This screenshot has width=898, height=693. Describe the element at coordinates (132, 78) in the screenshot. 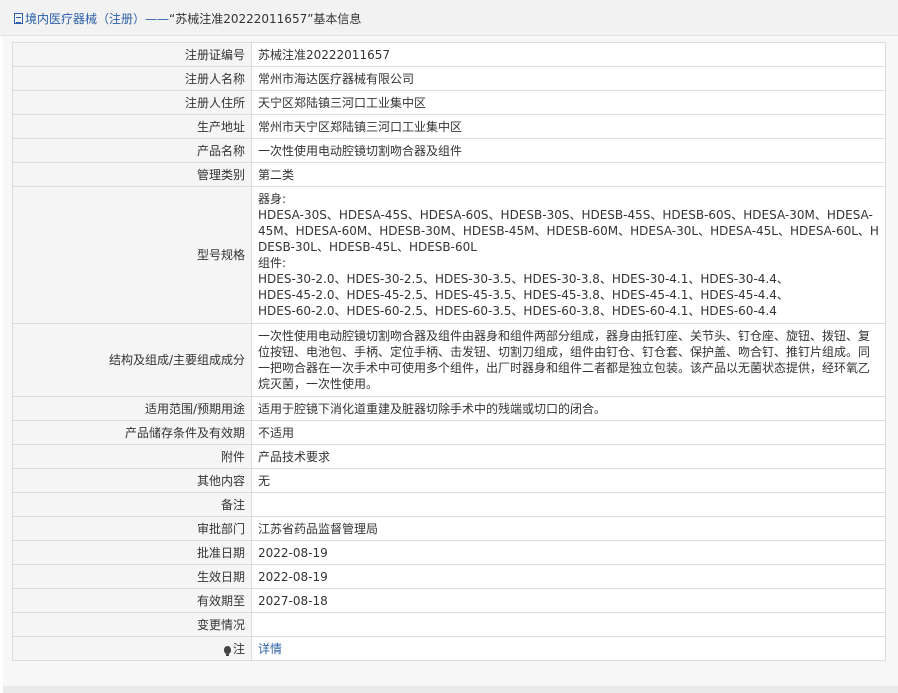

I see `row-label: 注册人名称` at that location.